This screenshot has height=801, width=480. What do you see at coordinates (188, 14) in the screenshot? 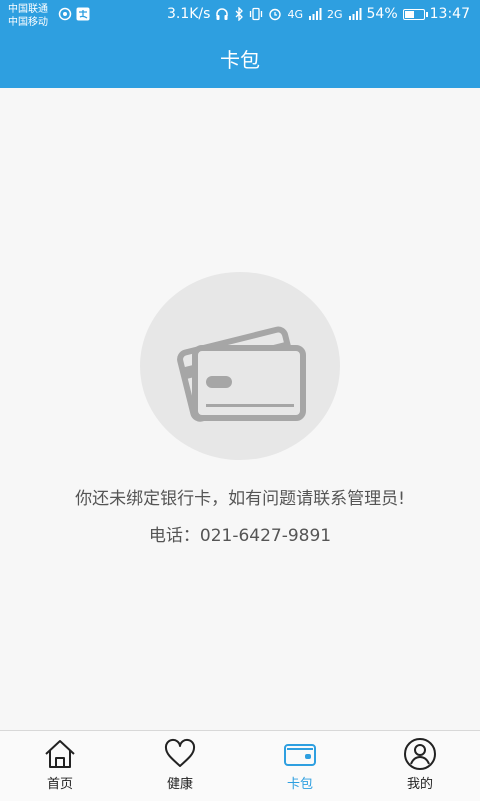
I see `network-speed: 3.1K/s` at bounding box center [188, 14].